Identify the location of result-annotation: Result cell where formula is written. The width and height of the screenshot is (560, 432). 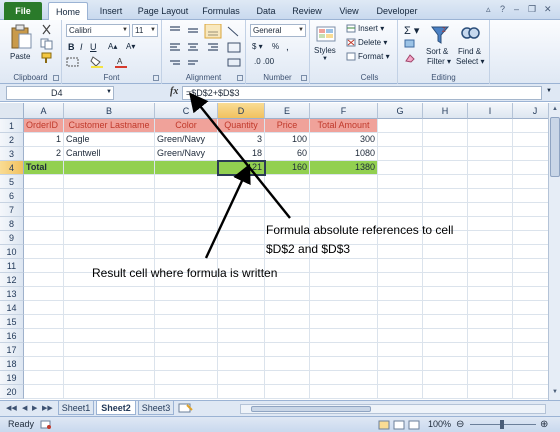
(185, 273).